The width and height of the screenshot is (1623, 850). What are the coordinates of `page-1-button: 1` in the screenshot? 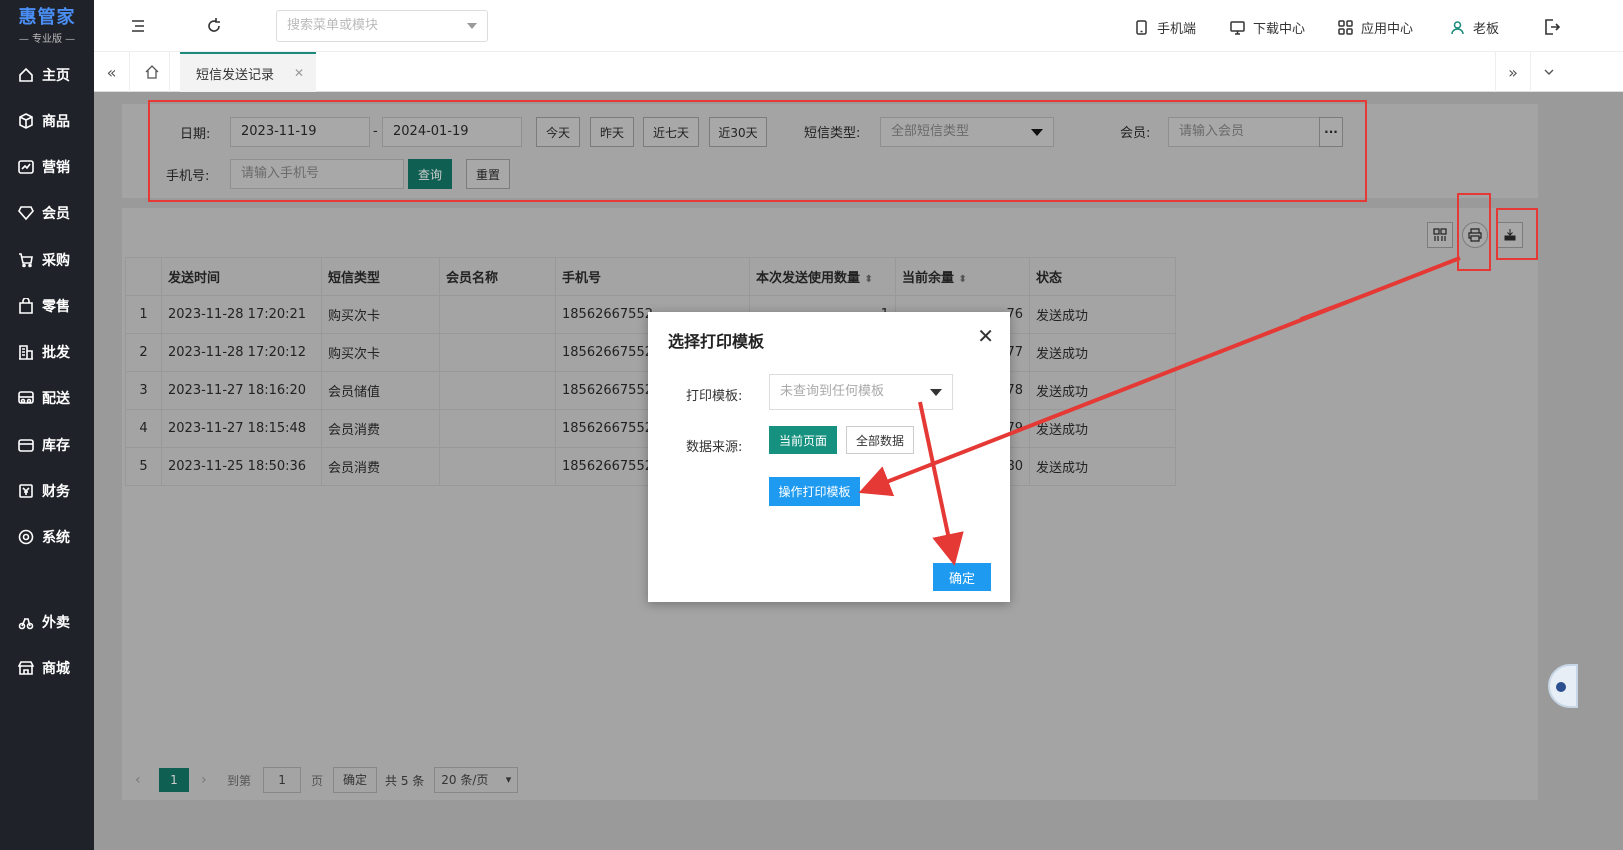 It's located at (174, 780).